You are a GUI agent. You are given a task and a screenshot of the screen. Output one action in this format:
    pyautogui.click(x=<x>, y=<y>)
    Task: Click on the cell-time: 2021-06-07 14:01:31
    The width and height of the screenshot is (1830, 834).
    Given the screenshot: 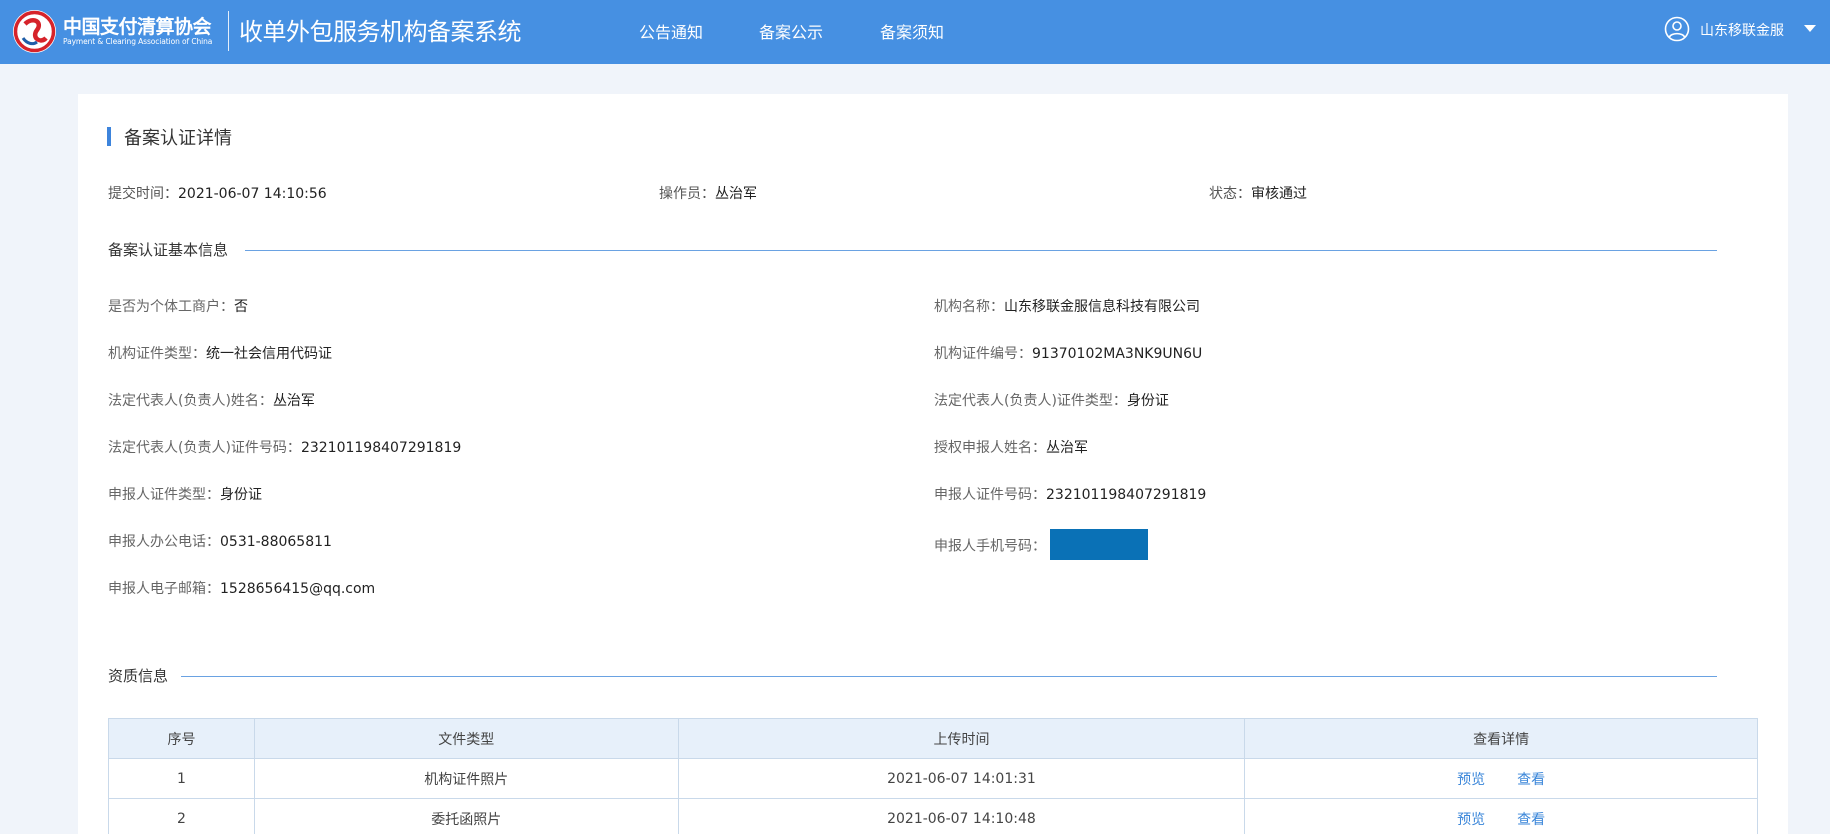 What is the action you would take?
    pyautogui.click(x=961, y=778)
    